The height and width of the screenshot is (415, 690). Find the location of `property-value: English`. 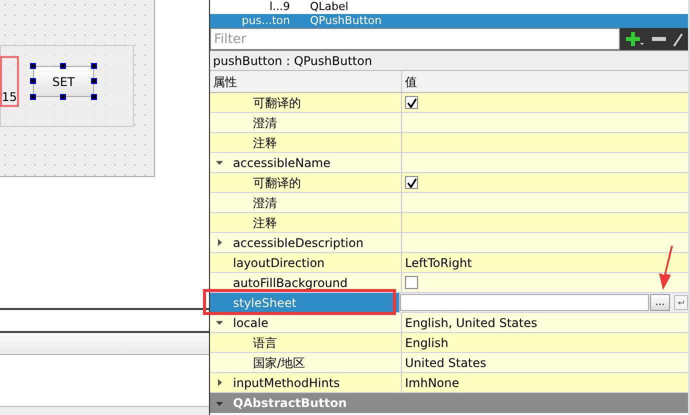

property-value: English is located at coordinates (426, 343).